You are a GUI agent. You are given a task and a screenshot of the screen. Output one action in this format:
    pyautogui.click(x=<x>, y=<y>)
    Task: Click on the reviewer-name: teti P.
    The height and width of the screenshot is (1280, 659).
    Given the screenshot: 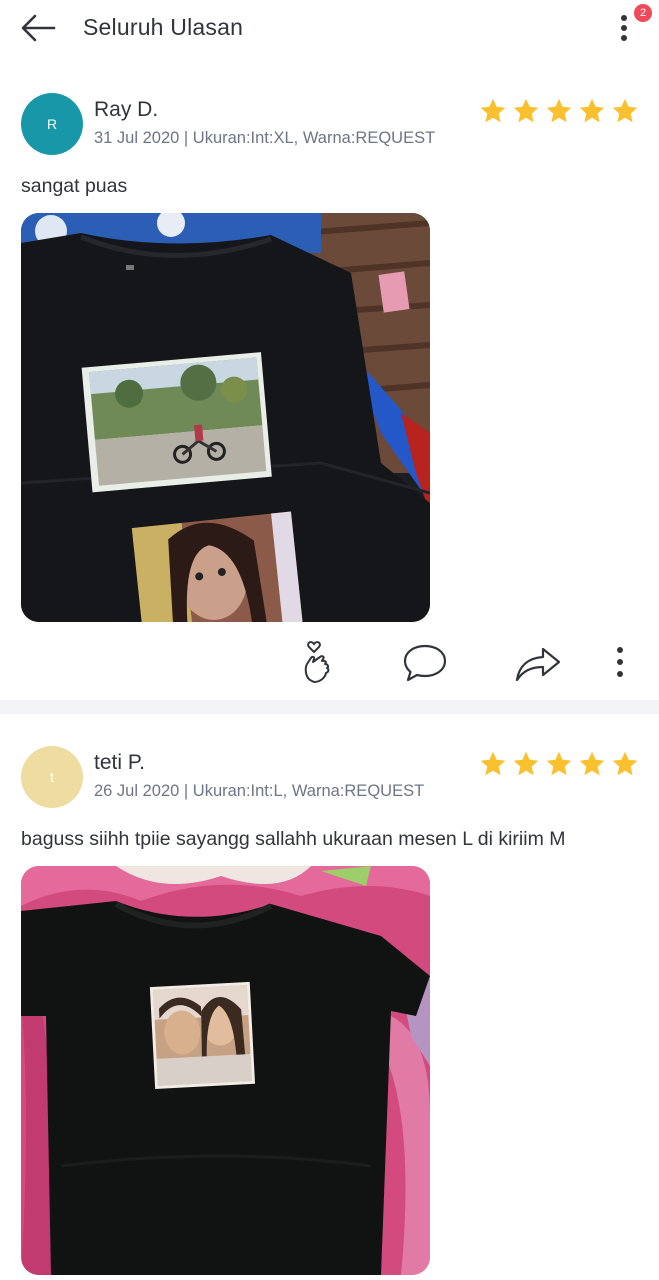 What is the action you would take?
    pyautogui.click(x=119, y=762)
    